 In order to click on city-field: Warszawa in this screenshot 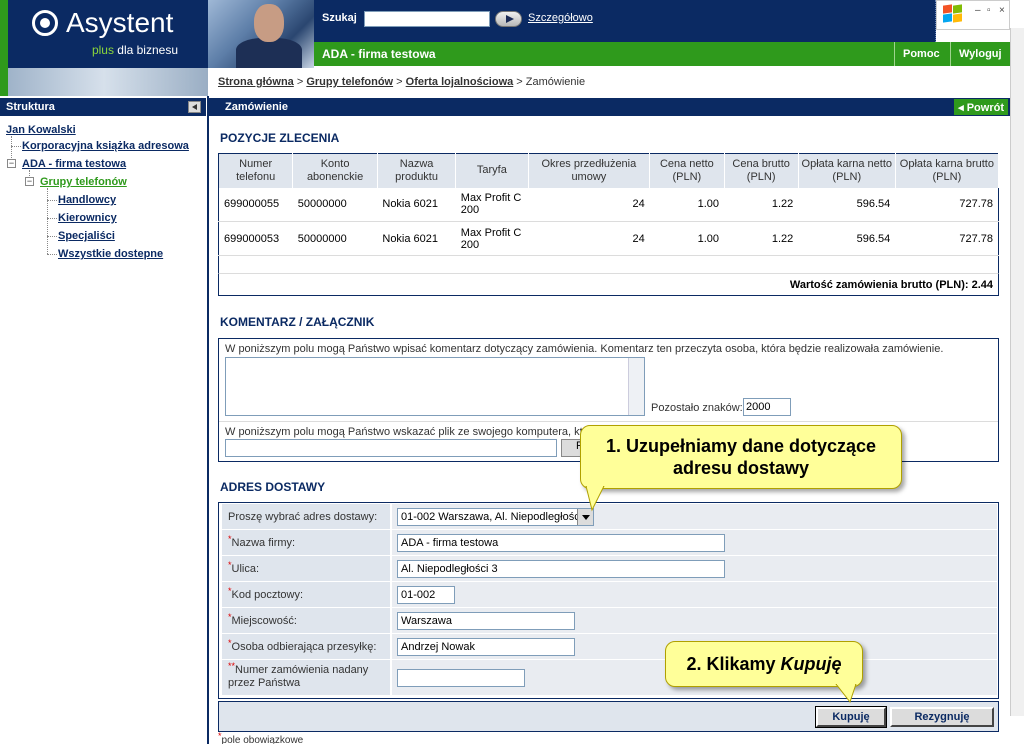, I will do `click(486, 621)`.